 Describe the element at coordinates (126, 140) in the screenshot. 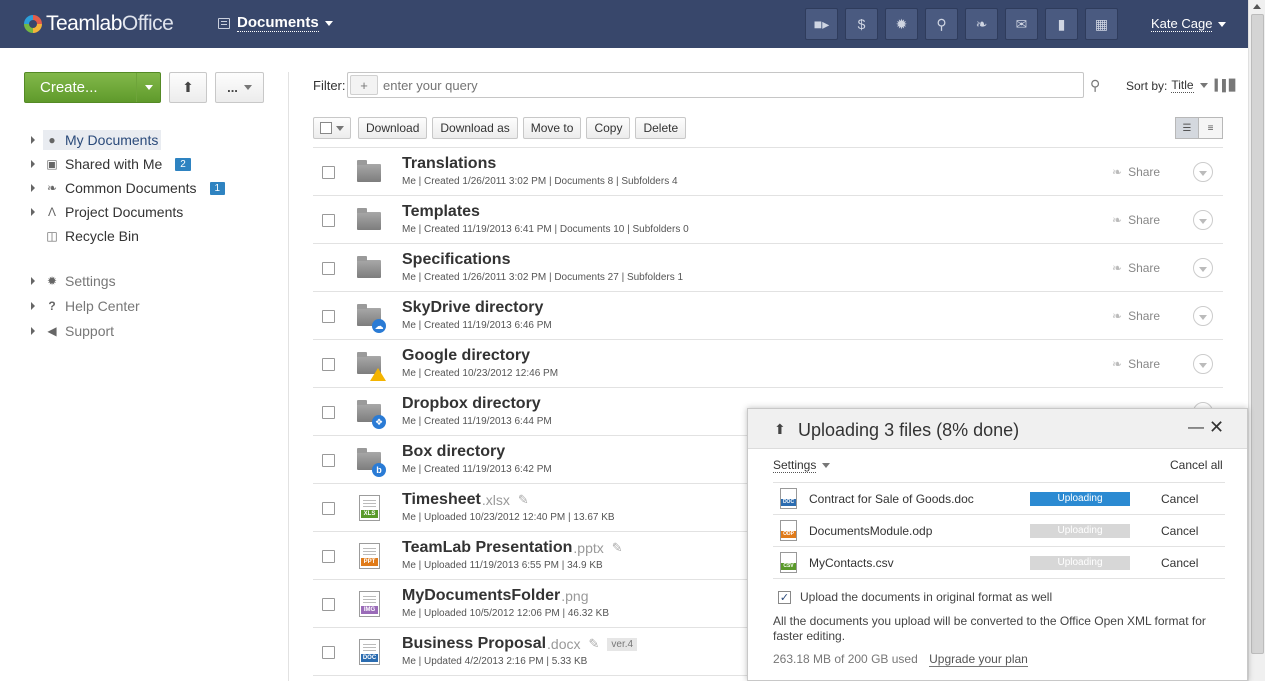

I see `sidebar-item-my-documents: ● My Documents` at that location.